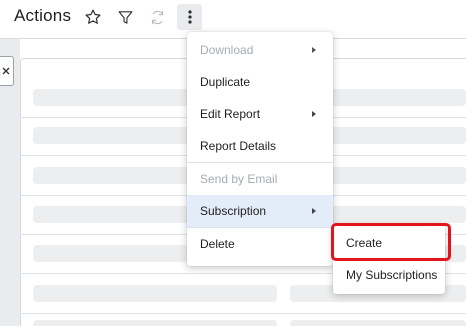 This screenshot has width=466, height=326. I want to click on submenu-item-label: My Subscriptions, so click(392, 275).